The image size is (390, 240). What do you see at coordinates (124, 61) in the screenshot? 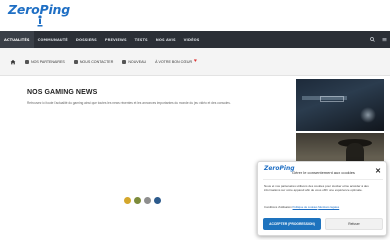
I see `star-icon` at bounding box center [124, 61].